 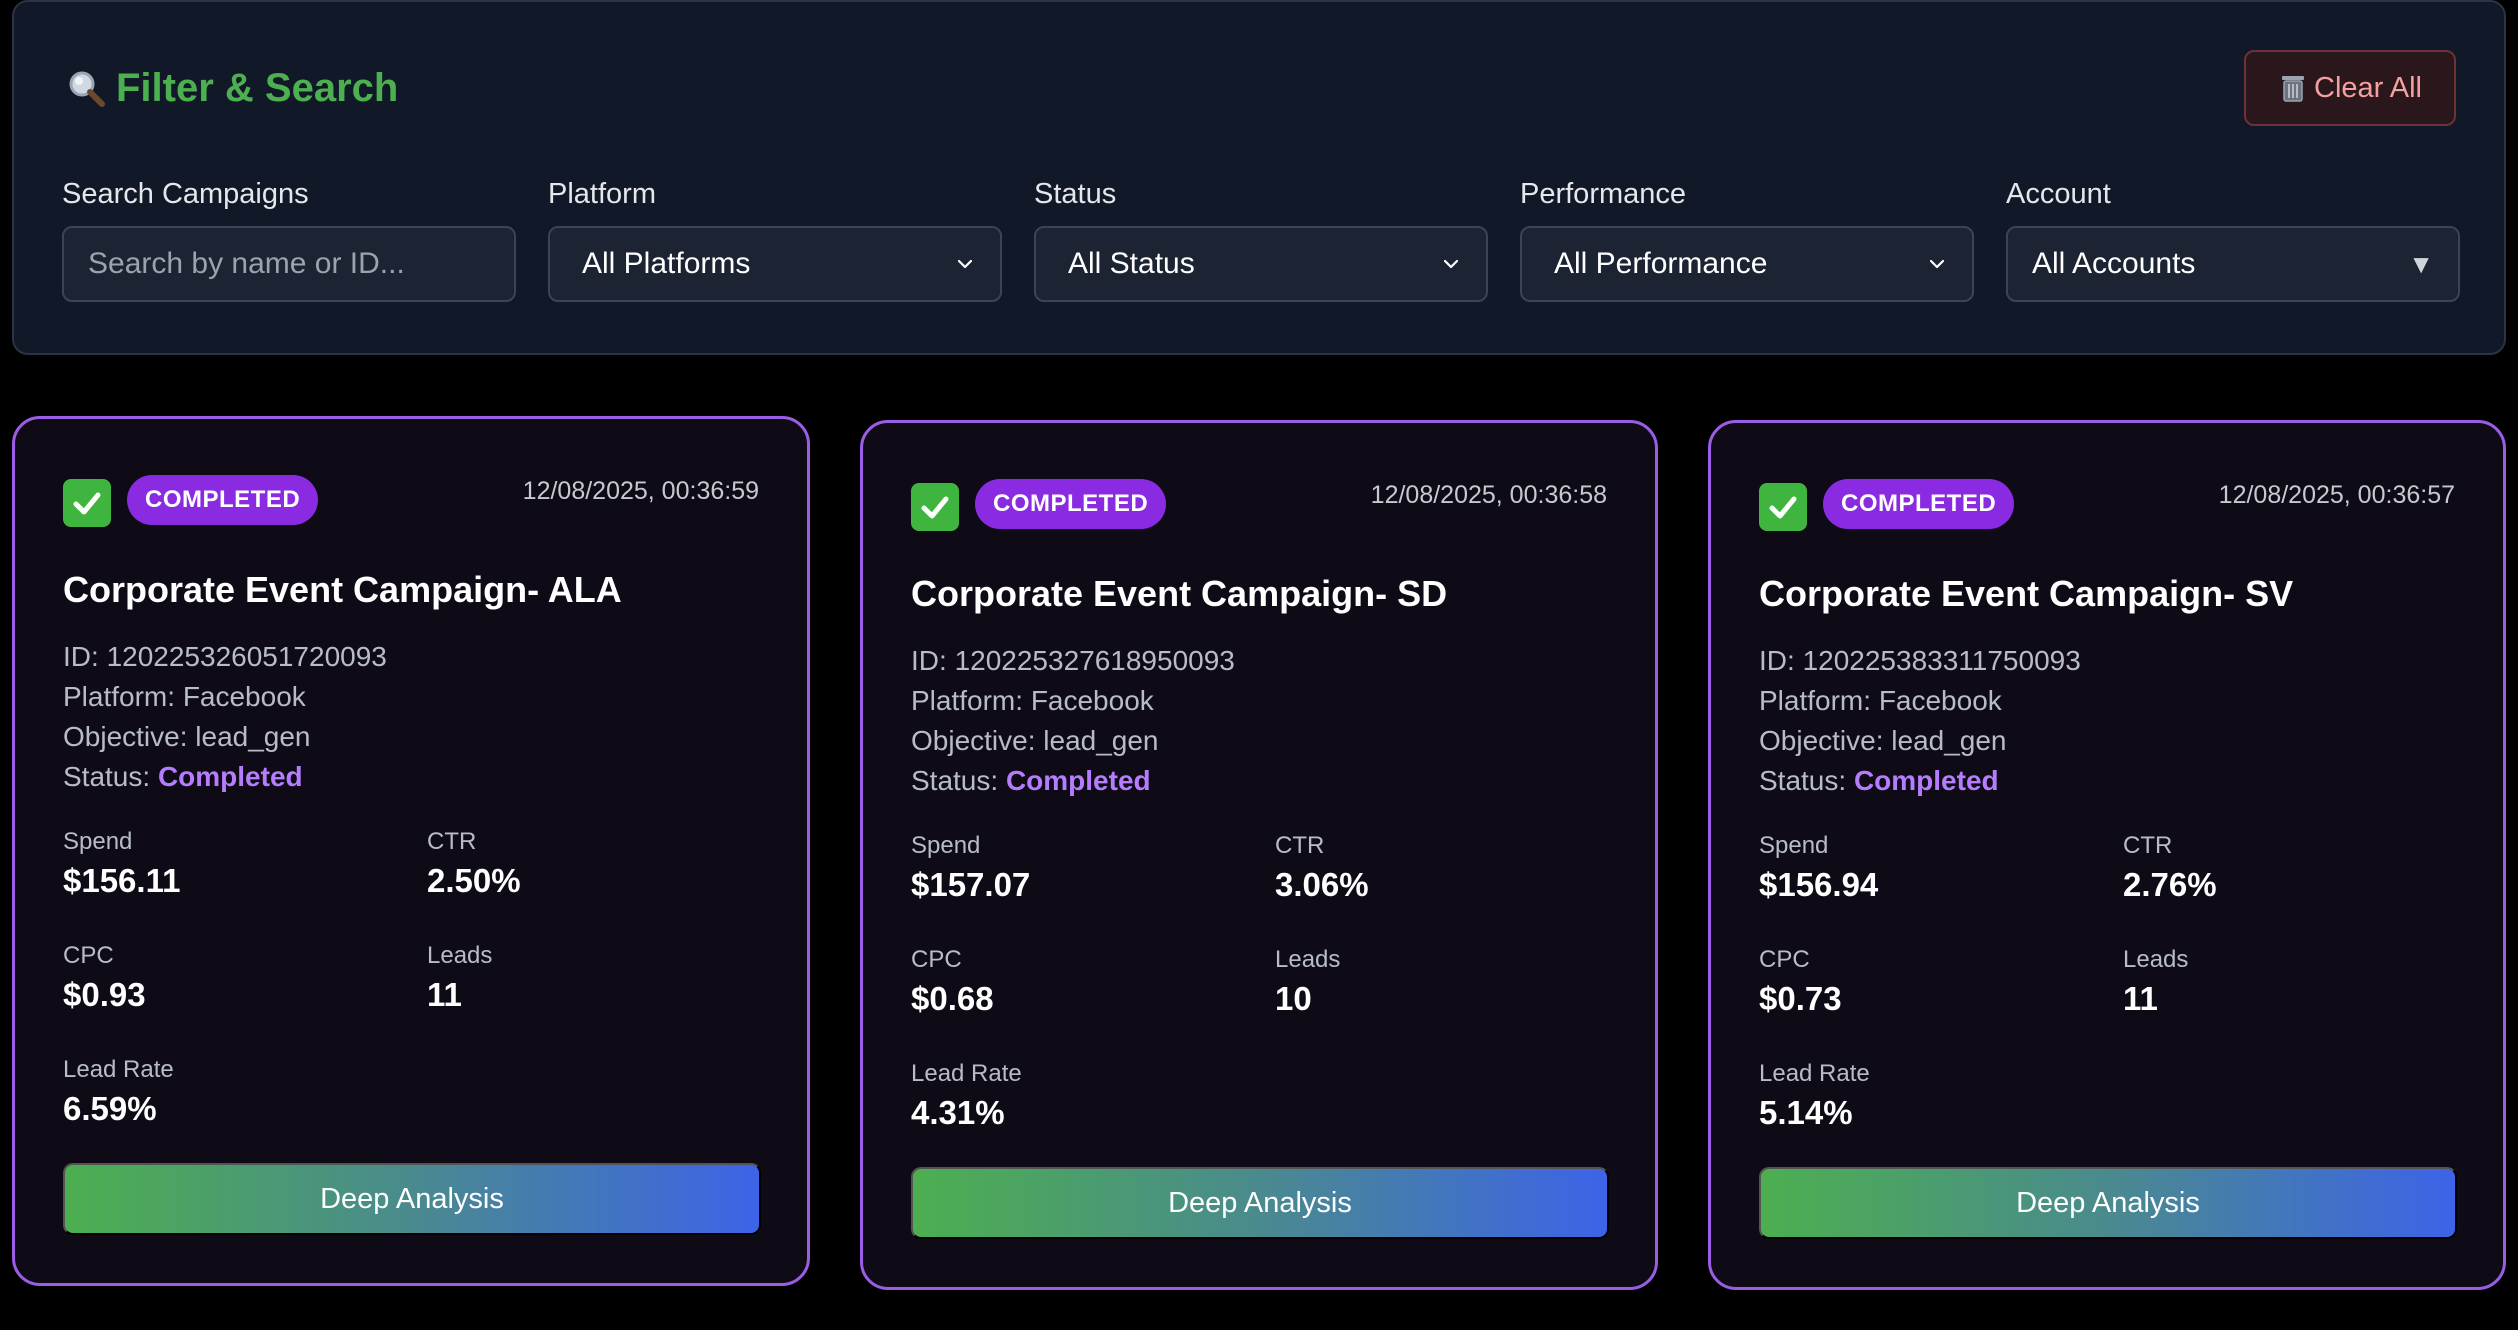 I want to click on metric-label: Lead Rate, so click(x=966, y=1073).